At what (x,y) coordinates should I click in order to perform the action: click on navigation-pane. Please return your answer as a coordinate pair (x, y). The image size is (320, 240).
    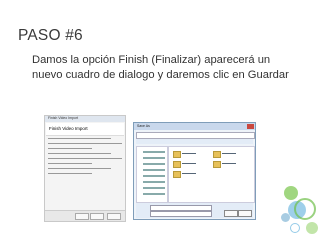
    Looking at the image, I should click on (152, 174).